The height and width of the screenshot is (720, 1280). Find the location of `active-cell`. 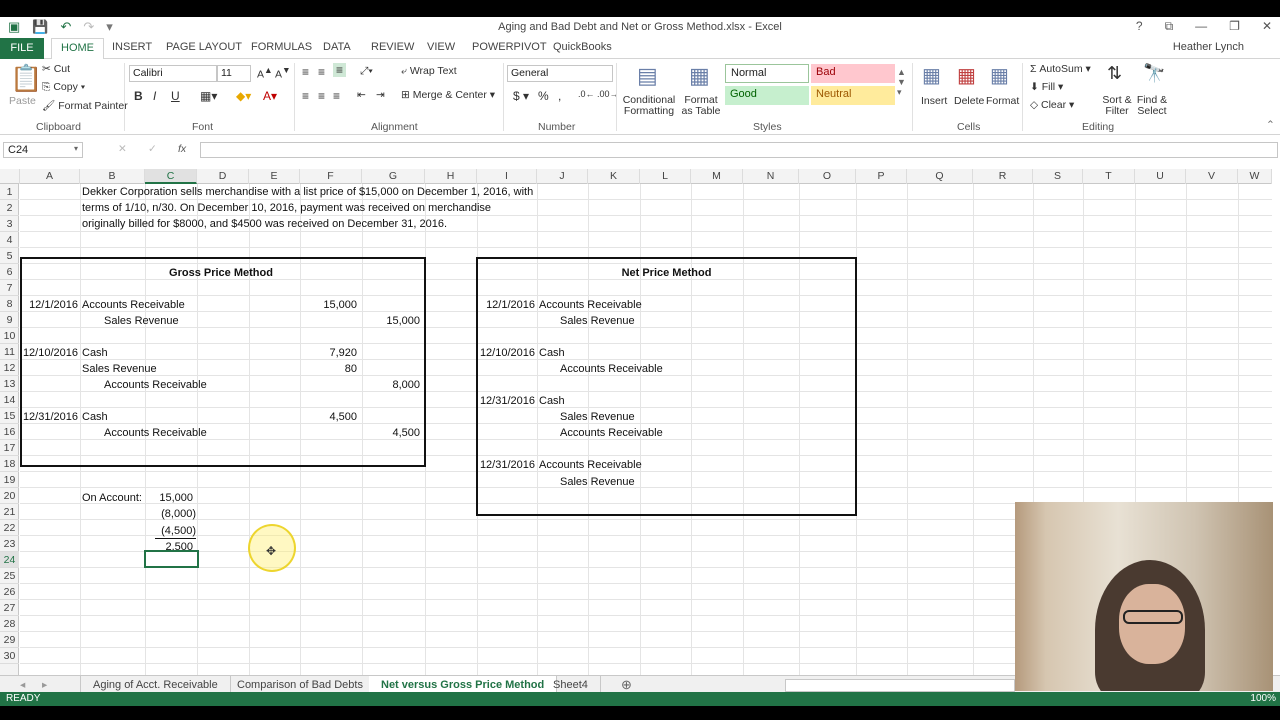

active-cell is located at coordinates (171, 559).